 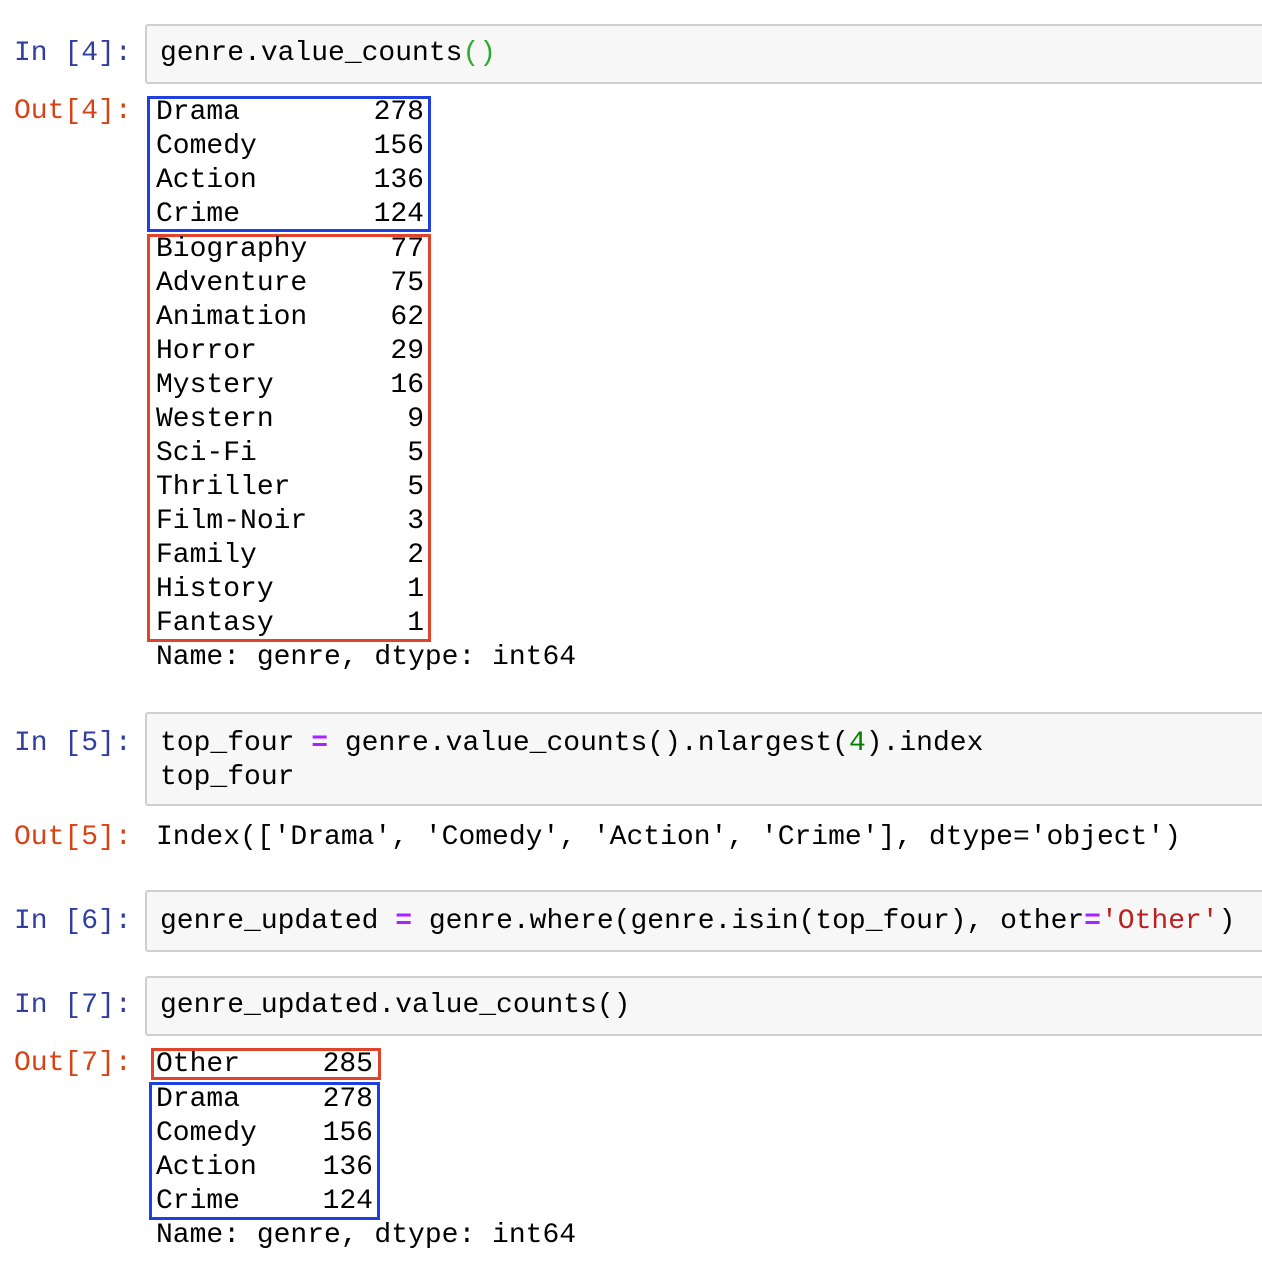 What do you see at coordinates (347, 1064) in the screenshot?
I see `series-value: 285` at bounding box center [347, 1064].